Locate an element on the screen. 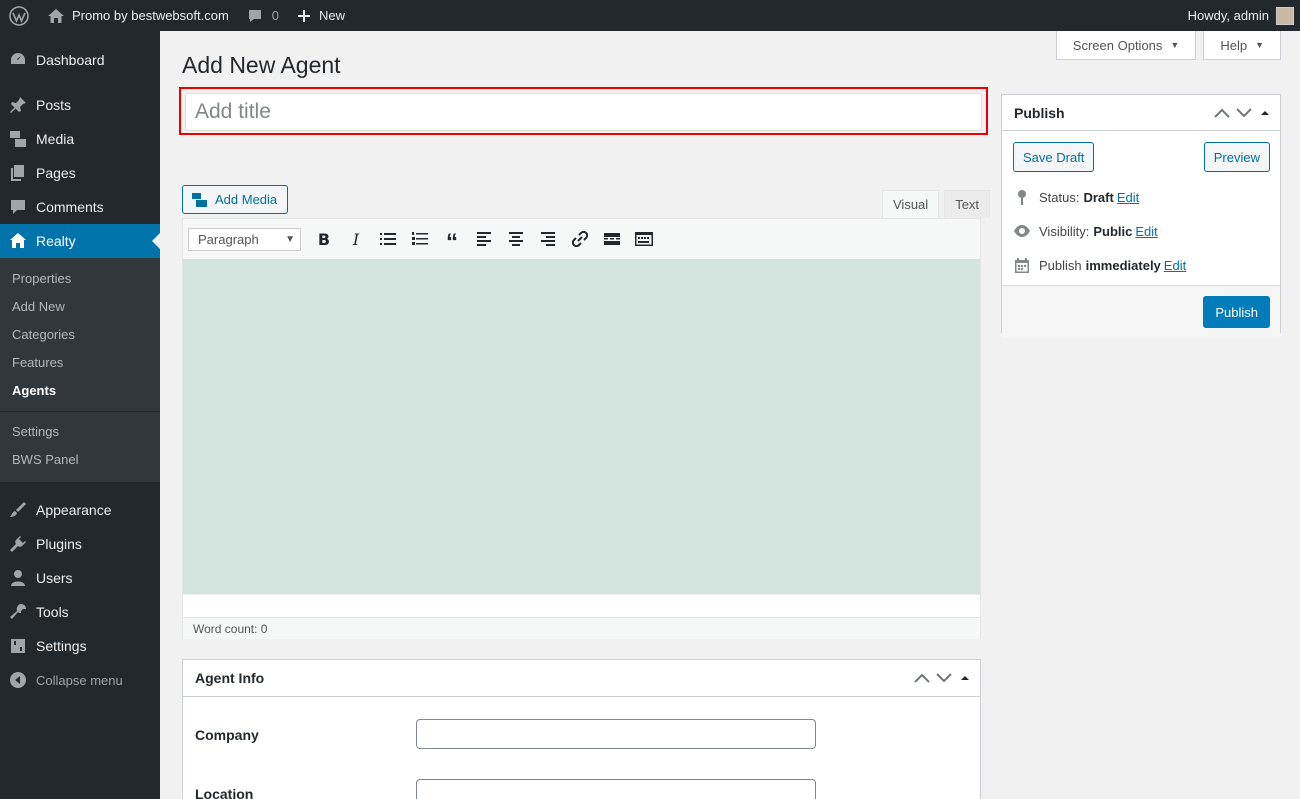  save-draft-button: Save Draft is located at coordinates (1054, 157).